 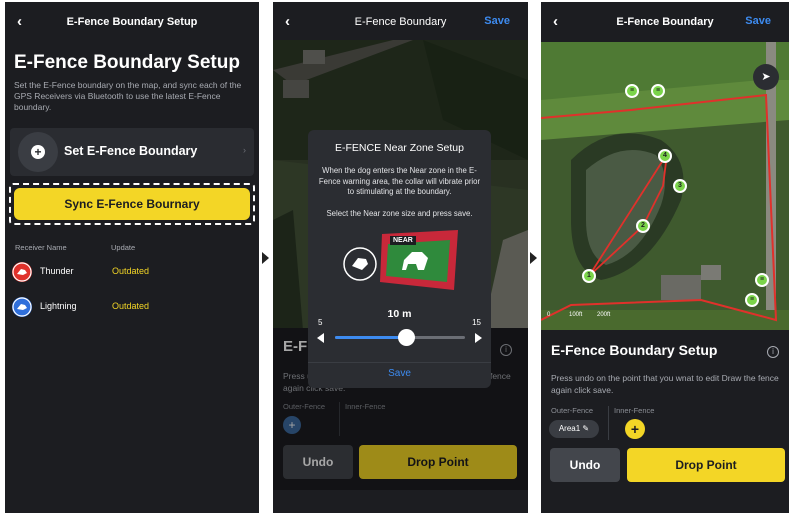 I want to click on map-scale-100: 100ft, so click(x=576, y=315).